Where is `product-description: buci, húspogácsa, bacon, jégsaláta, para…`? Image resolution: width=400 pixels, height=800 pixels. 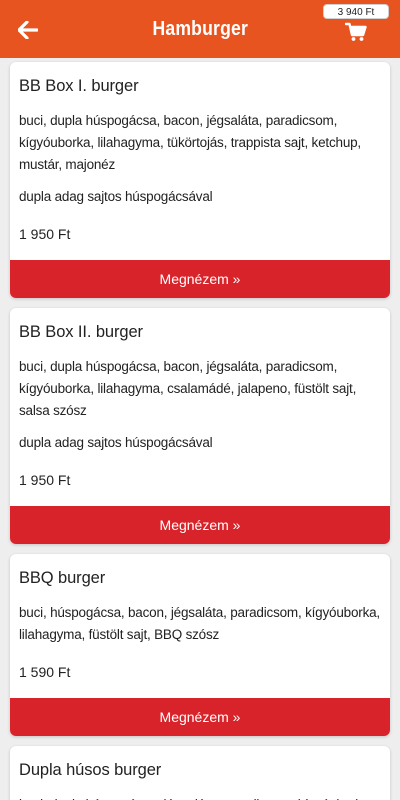
product-description: buci, húspogácsa, bacon, jégsaláta, para… is located at coordinates (199, 623).